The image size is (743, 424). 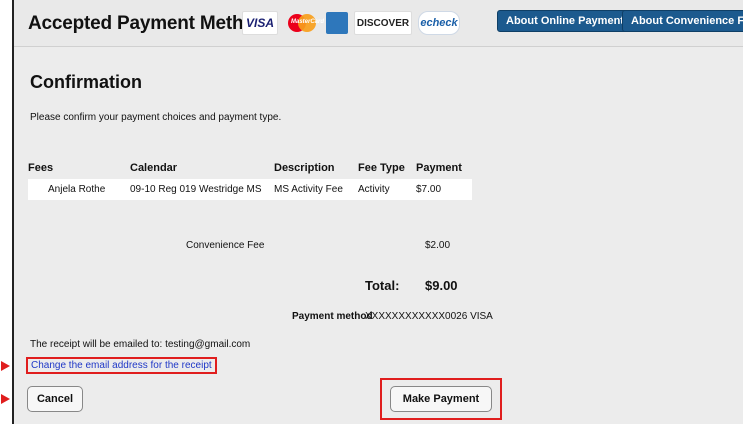 What do you see at coordinates (387, 189) in the screenshot?
I see `cell-fee-type: Activity` at bounding box center [387, 189].